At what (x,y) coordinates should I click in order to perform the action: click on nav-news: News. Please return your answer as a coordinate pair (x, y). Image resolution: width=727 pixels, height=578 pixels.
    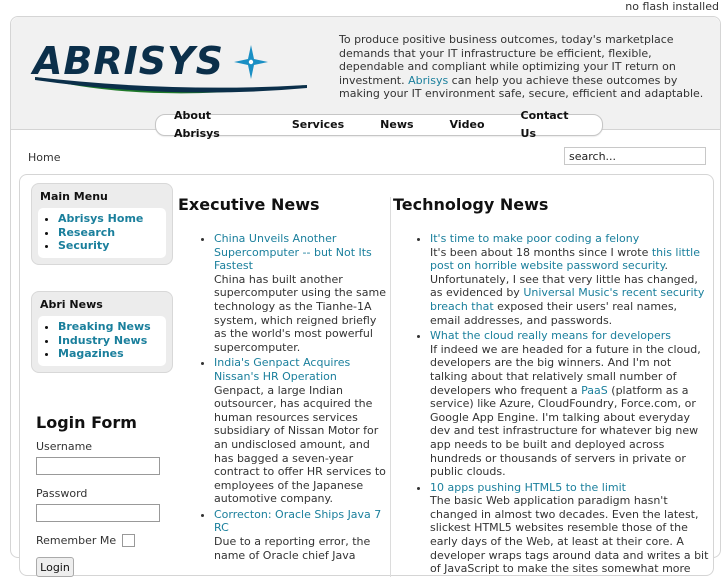
    Looking at the image, I should click on (396, 125).